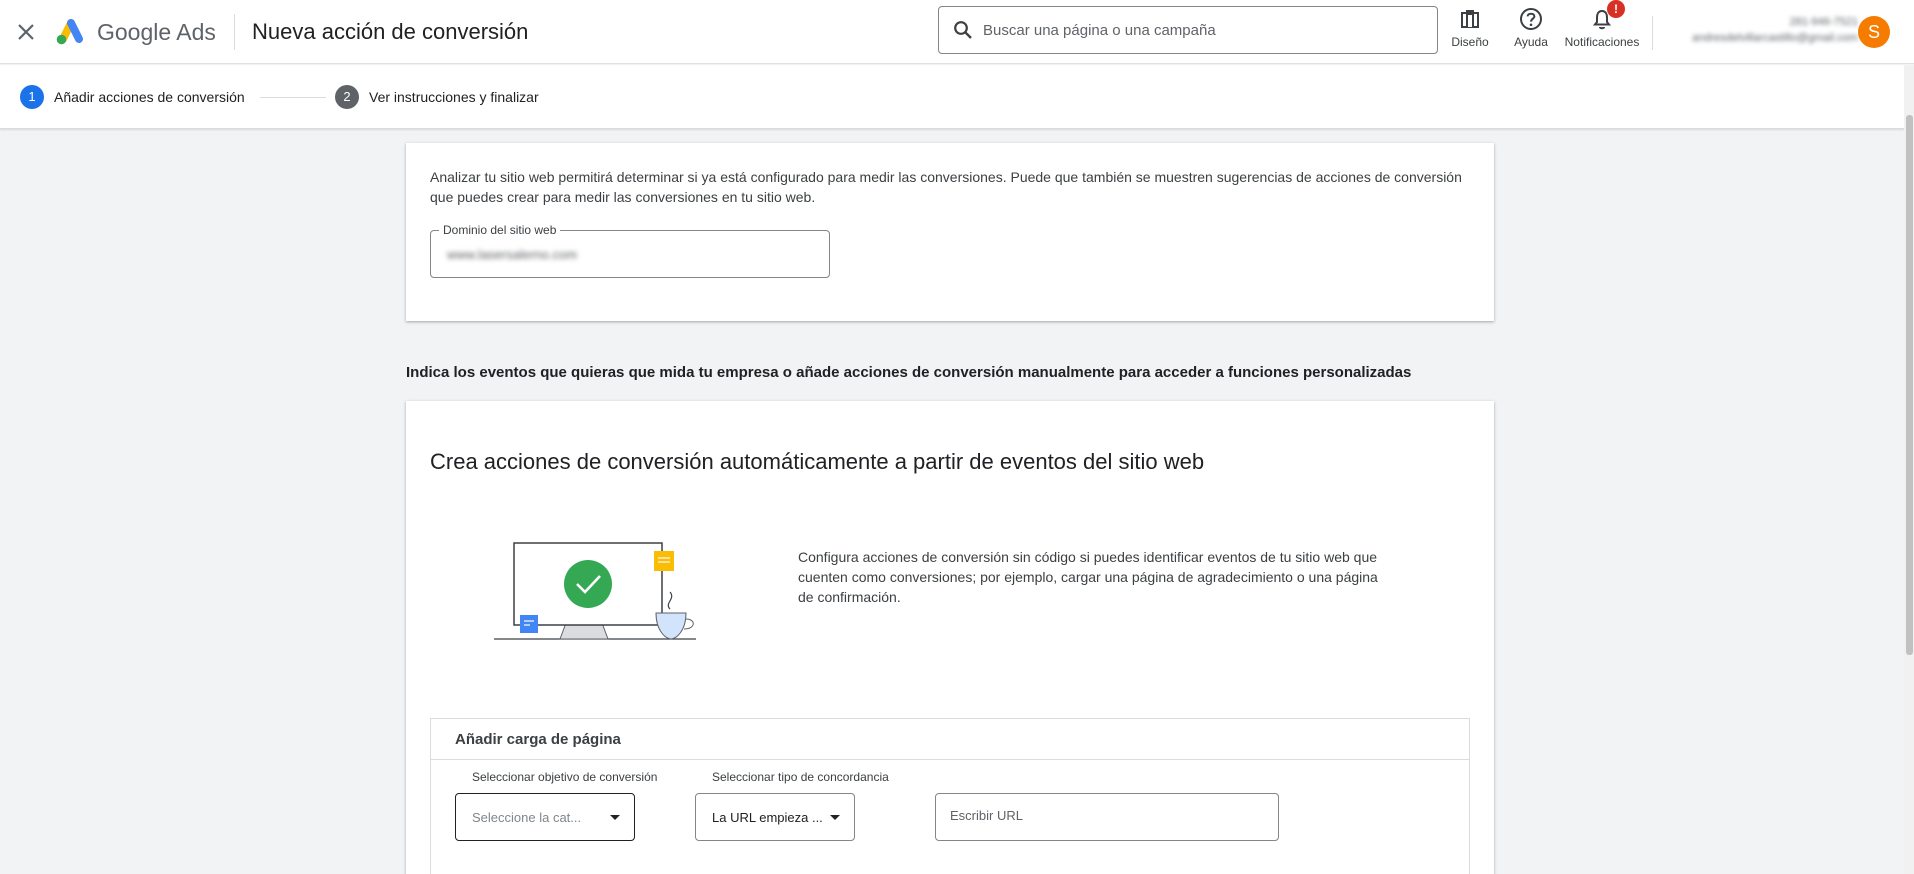  I want to click on avatar: S, so click(1874, 32).